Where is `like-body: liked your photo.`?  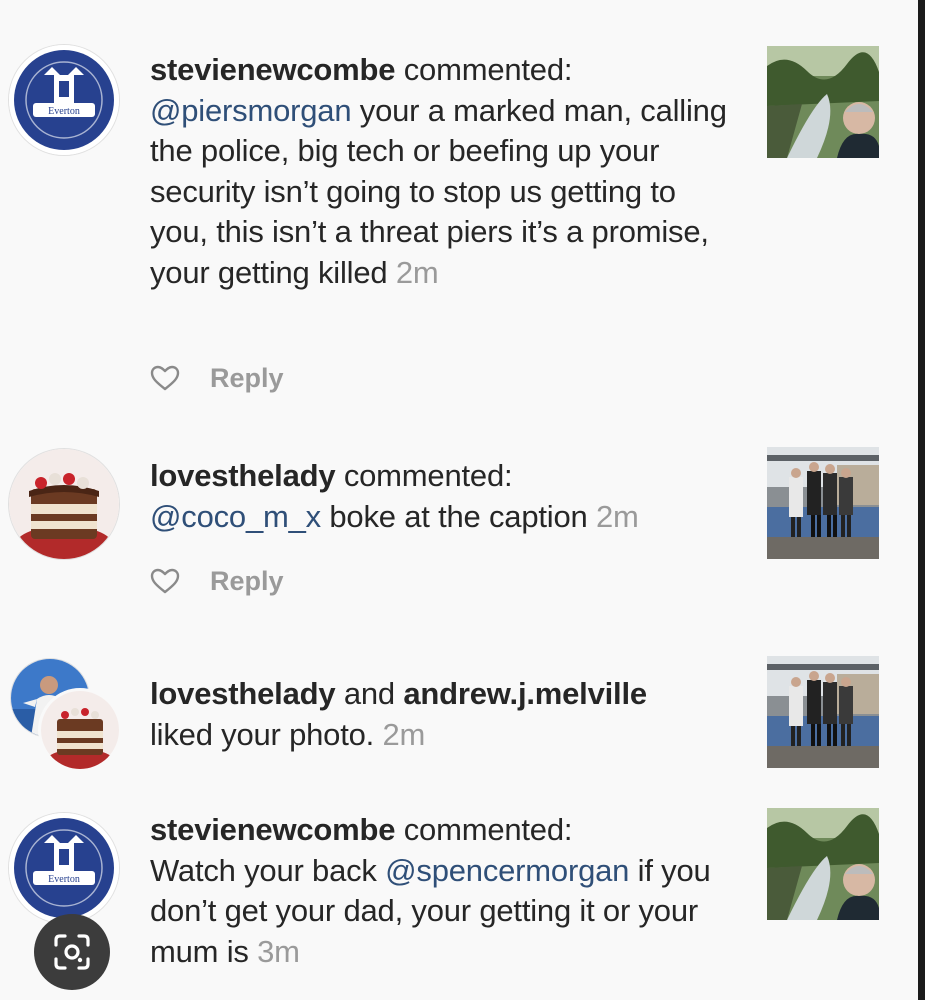 like-body: liked your photo. is located at coordinates (262, 734).